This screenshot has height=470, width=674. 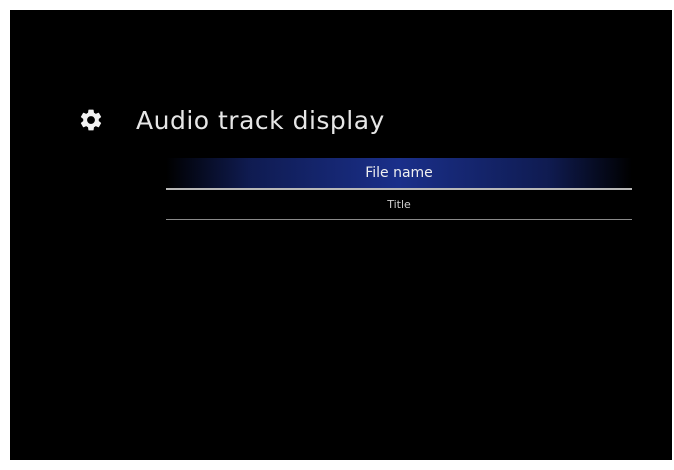 I want to click on option-title: Title, so click(x=399, y=205).